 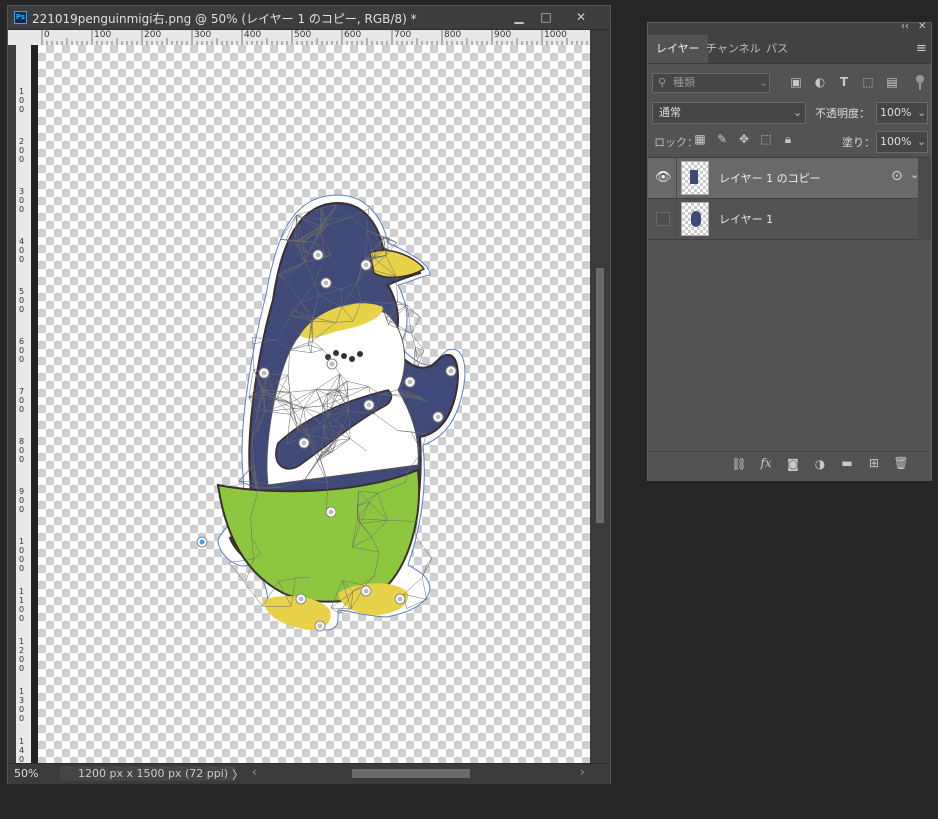 What do you see at coordinates (897, 176) in the screenshot?
I see `smart-filter-icon: ⊙` at bounding box center [897, 176].